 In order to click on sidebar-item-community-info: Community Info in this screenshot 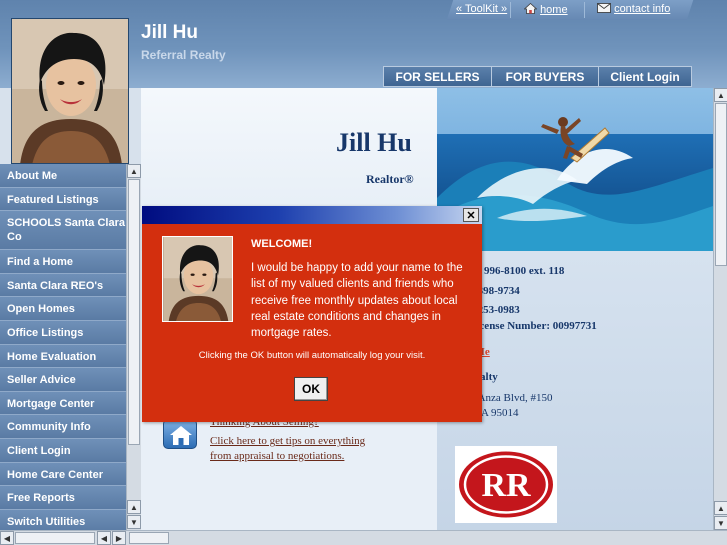, I will do `click(63, 427)`.